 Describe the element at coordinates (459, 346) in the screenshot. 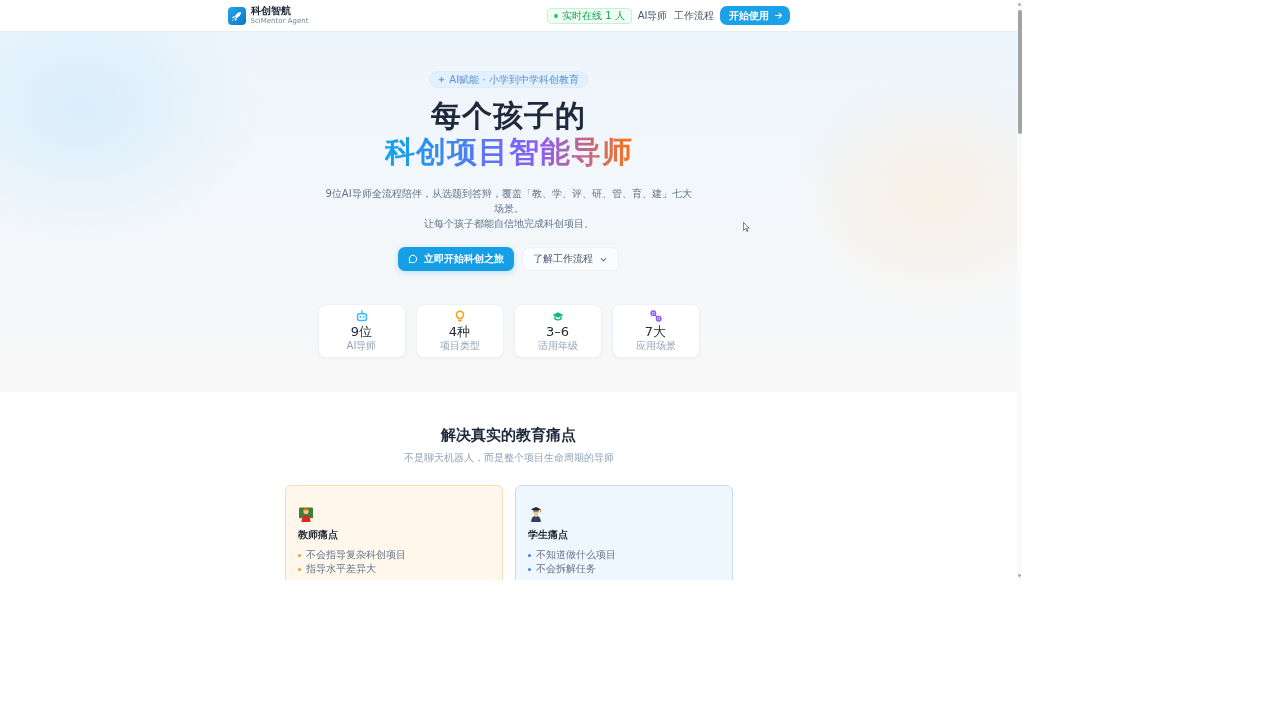

I see `stat-label: 项目类型` at that location.